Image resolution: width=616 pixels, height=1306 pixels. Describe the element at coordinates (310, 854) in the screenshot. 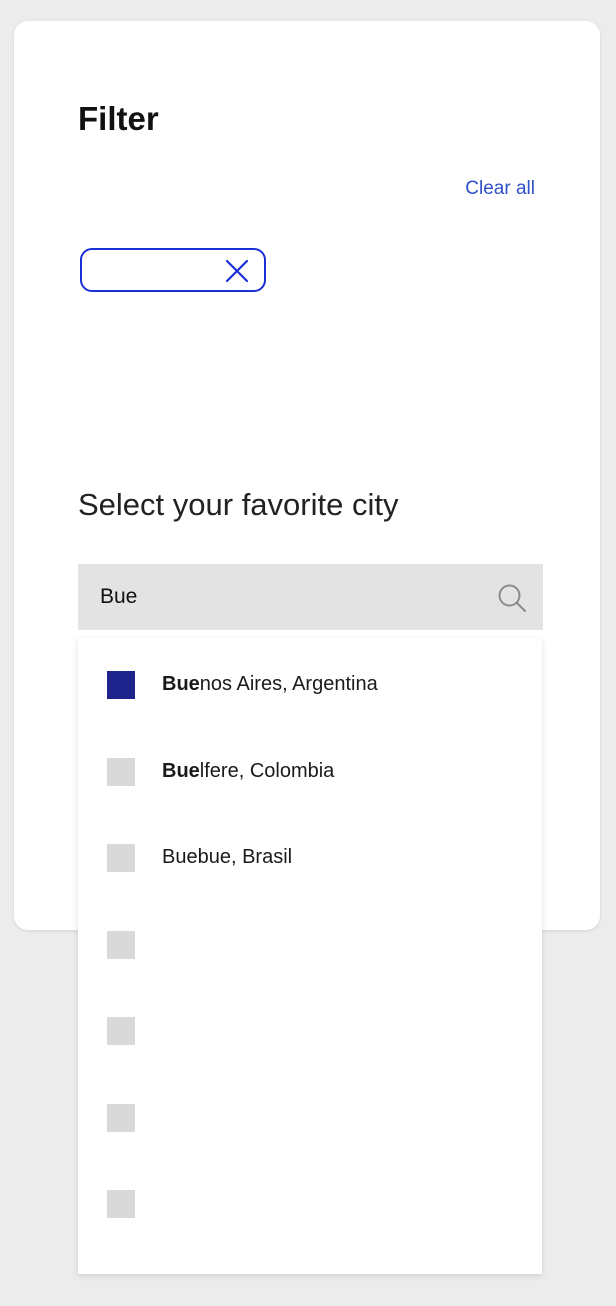

I see `city-option: Buebue, Brasil` at that location.